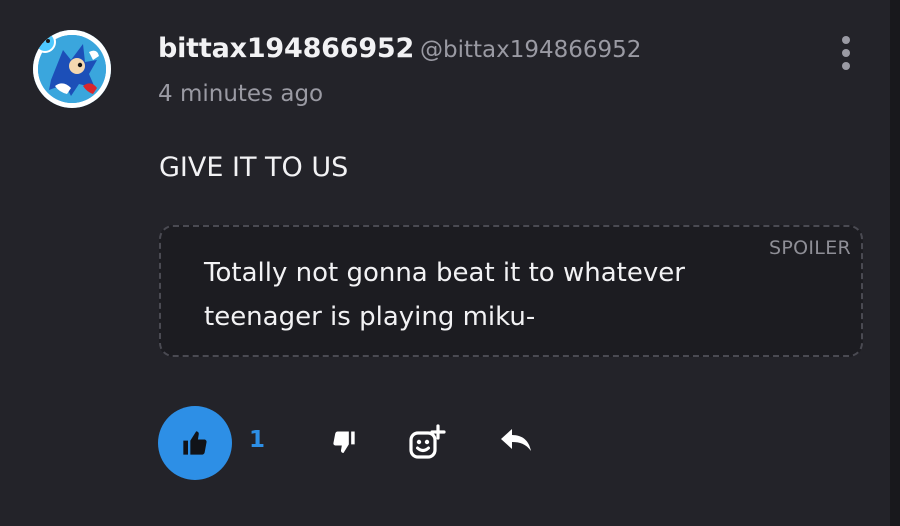 This screenshot has height=526, width=900. I want to click on add-reaction-button, so click(427, 445).